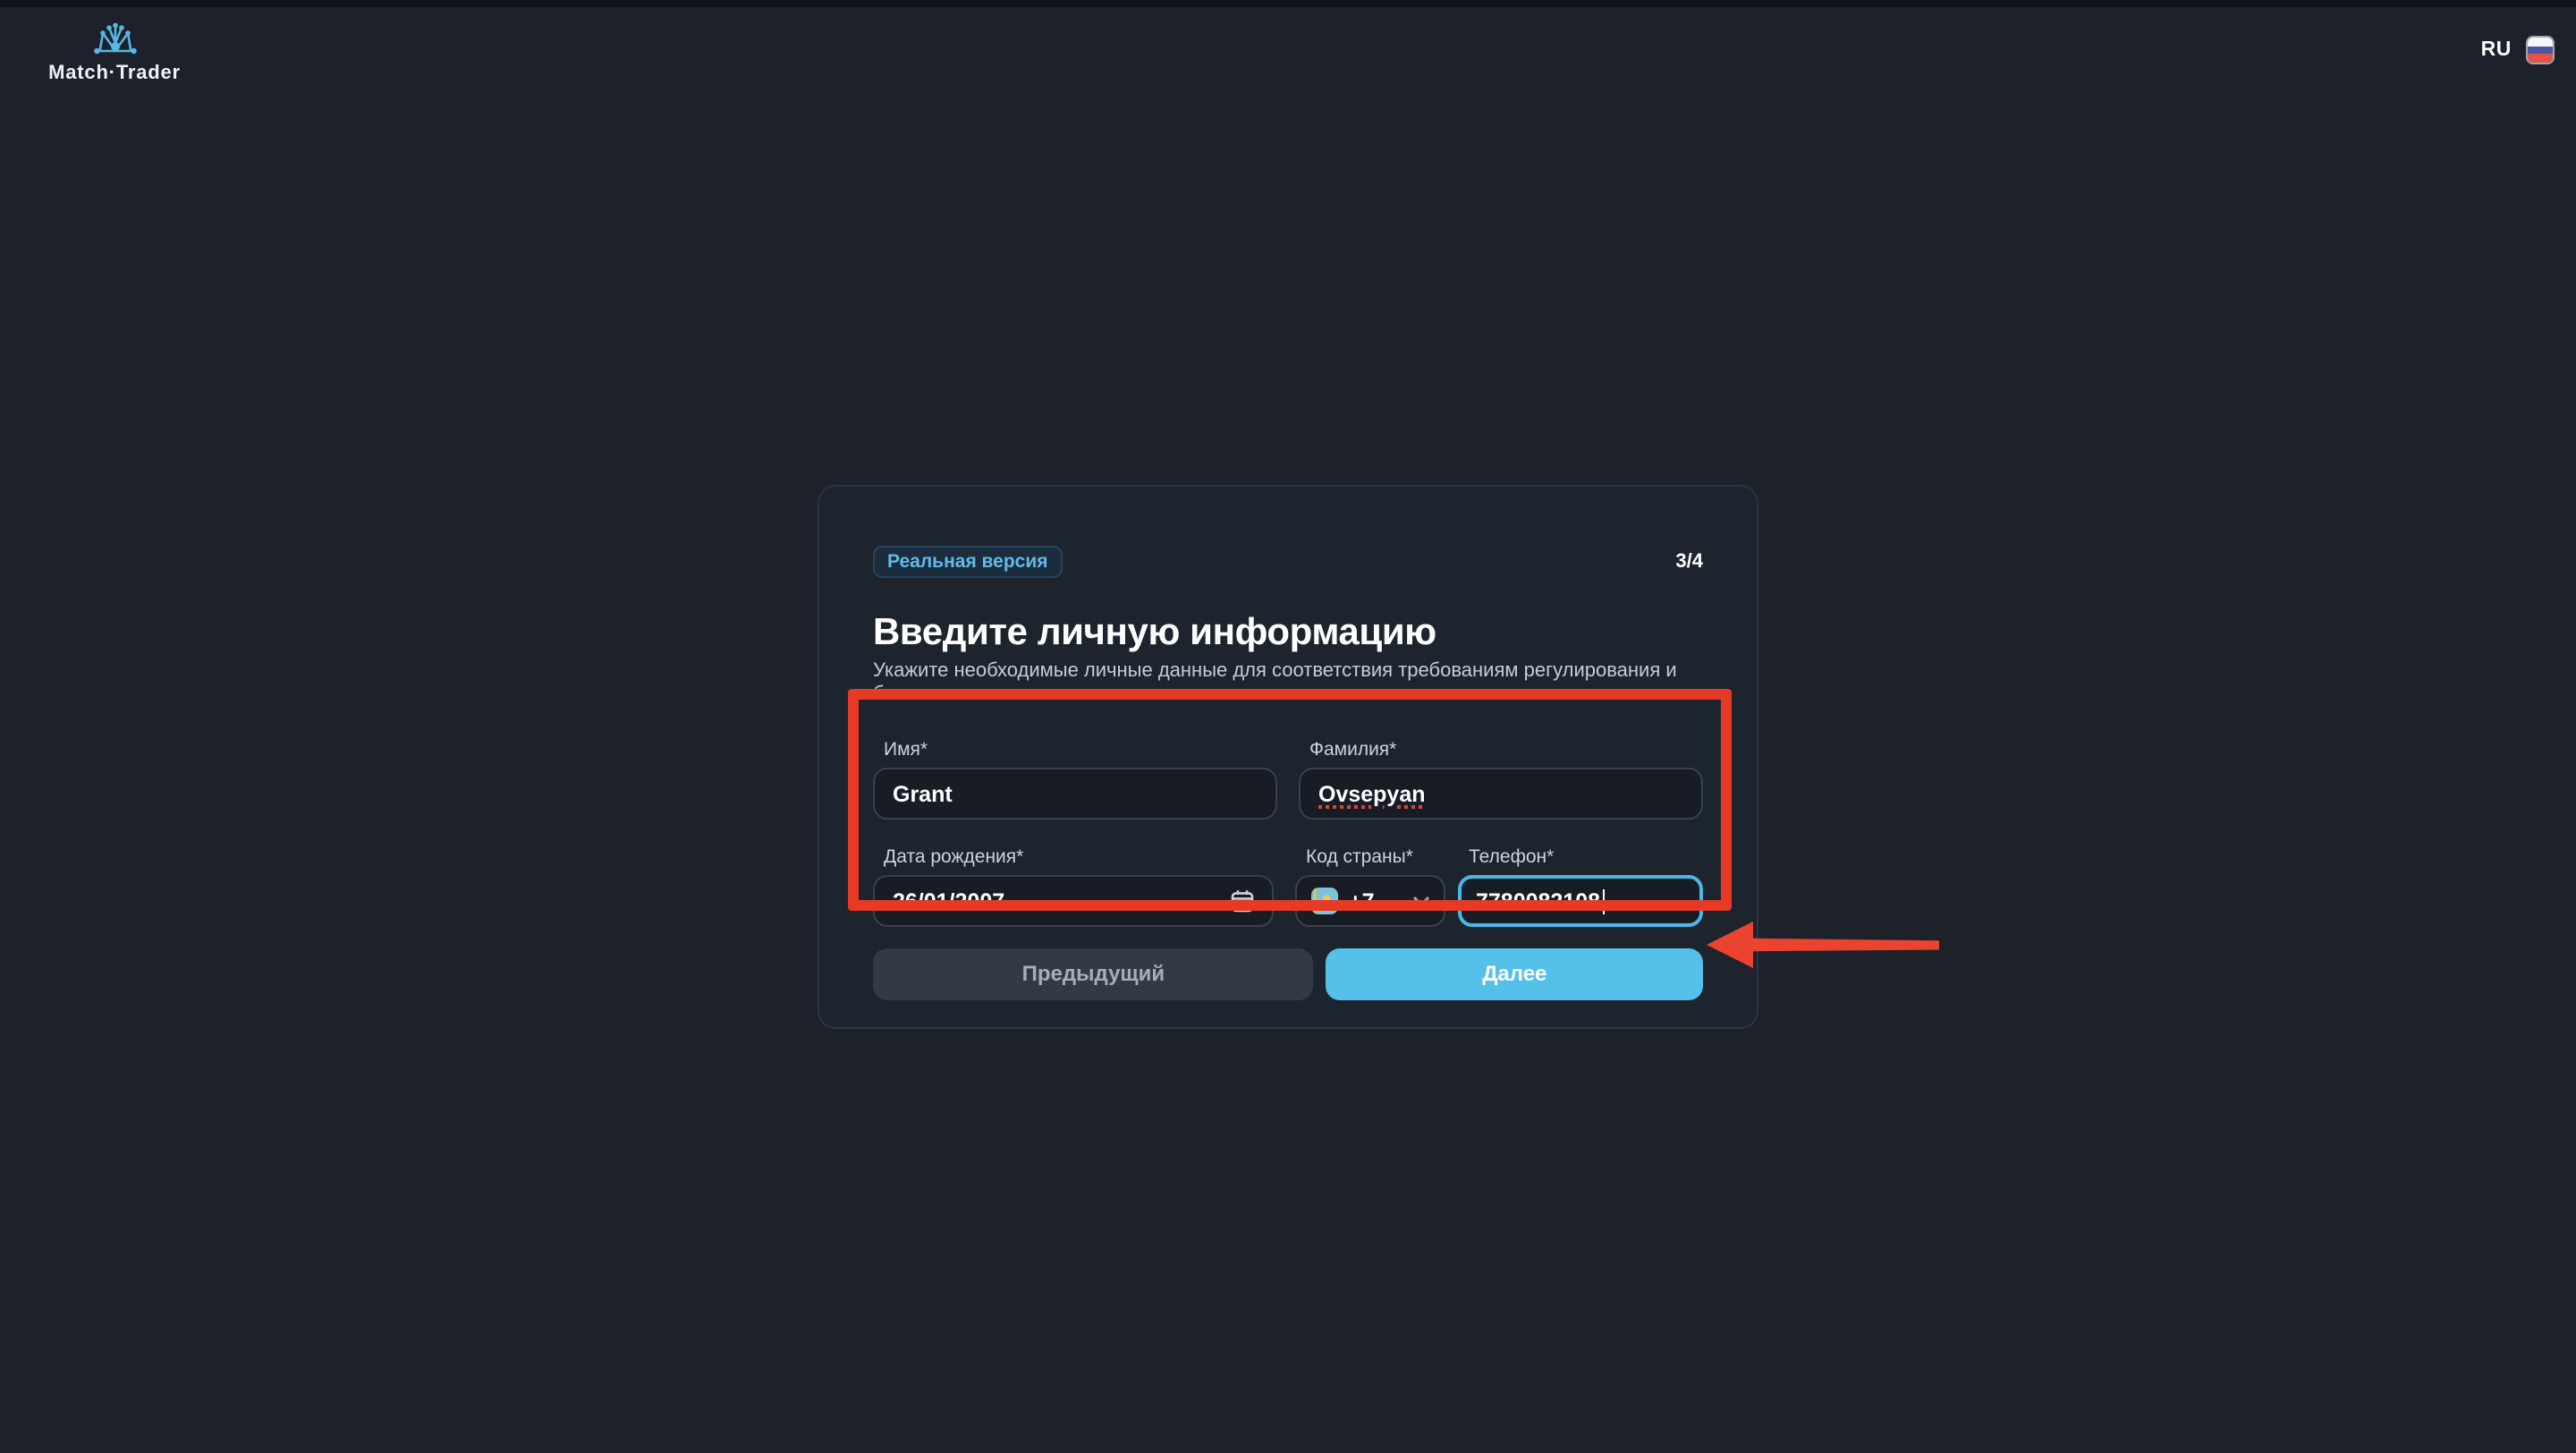 The width and height of the screenshot is (2576, 1453). What do you see at coordinates (1512, 857) in the screenshot?
I see `phone-label: Телефон*` at bounding box center [1512, 857].